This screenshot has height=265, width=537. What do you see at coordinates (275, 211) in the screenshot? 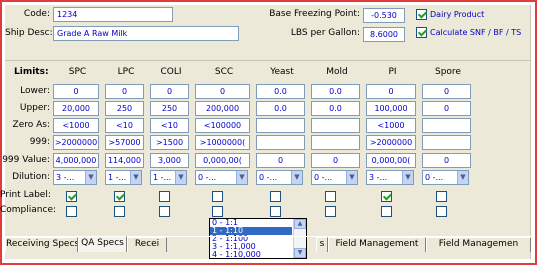
I see `compliance-checkbox-yeast` at bounding box center [275, 211].